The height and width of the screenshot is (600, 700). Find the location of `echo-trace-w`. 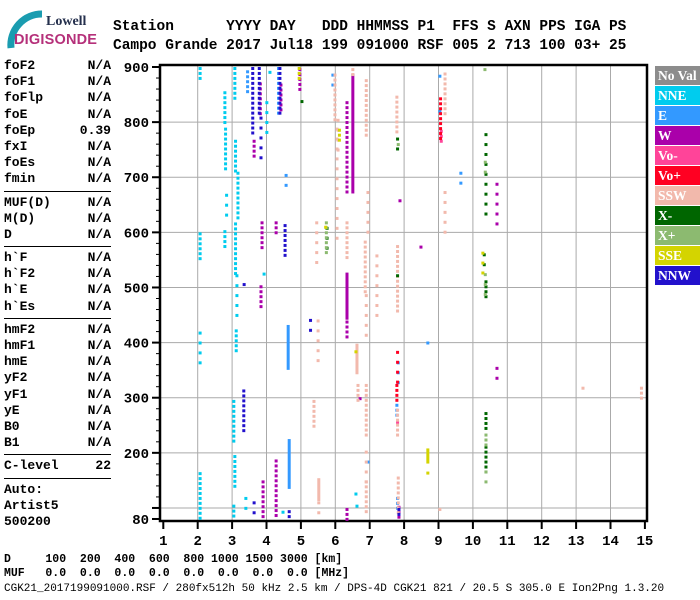

echo-trace-w is located at coordinates (347, 296).